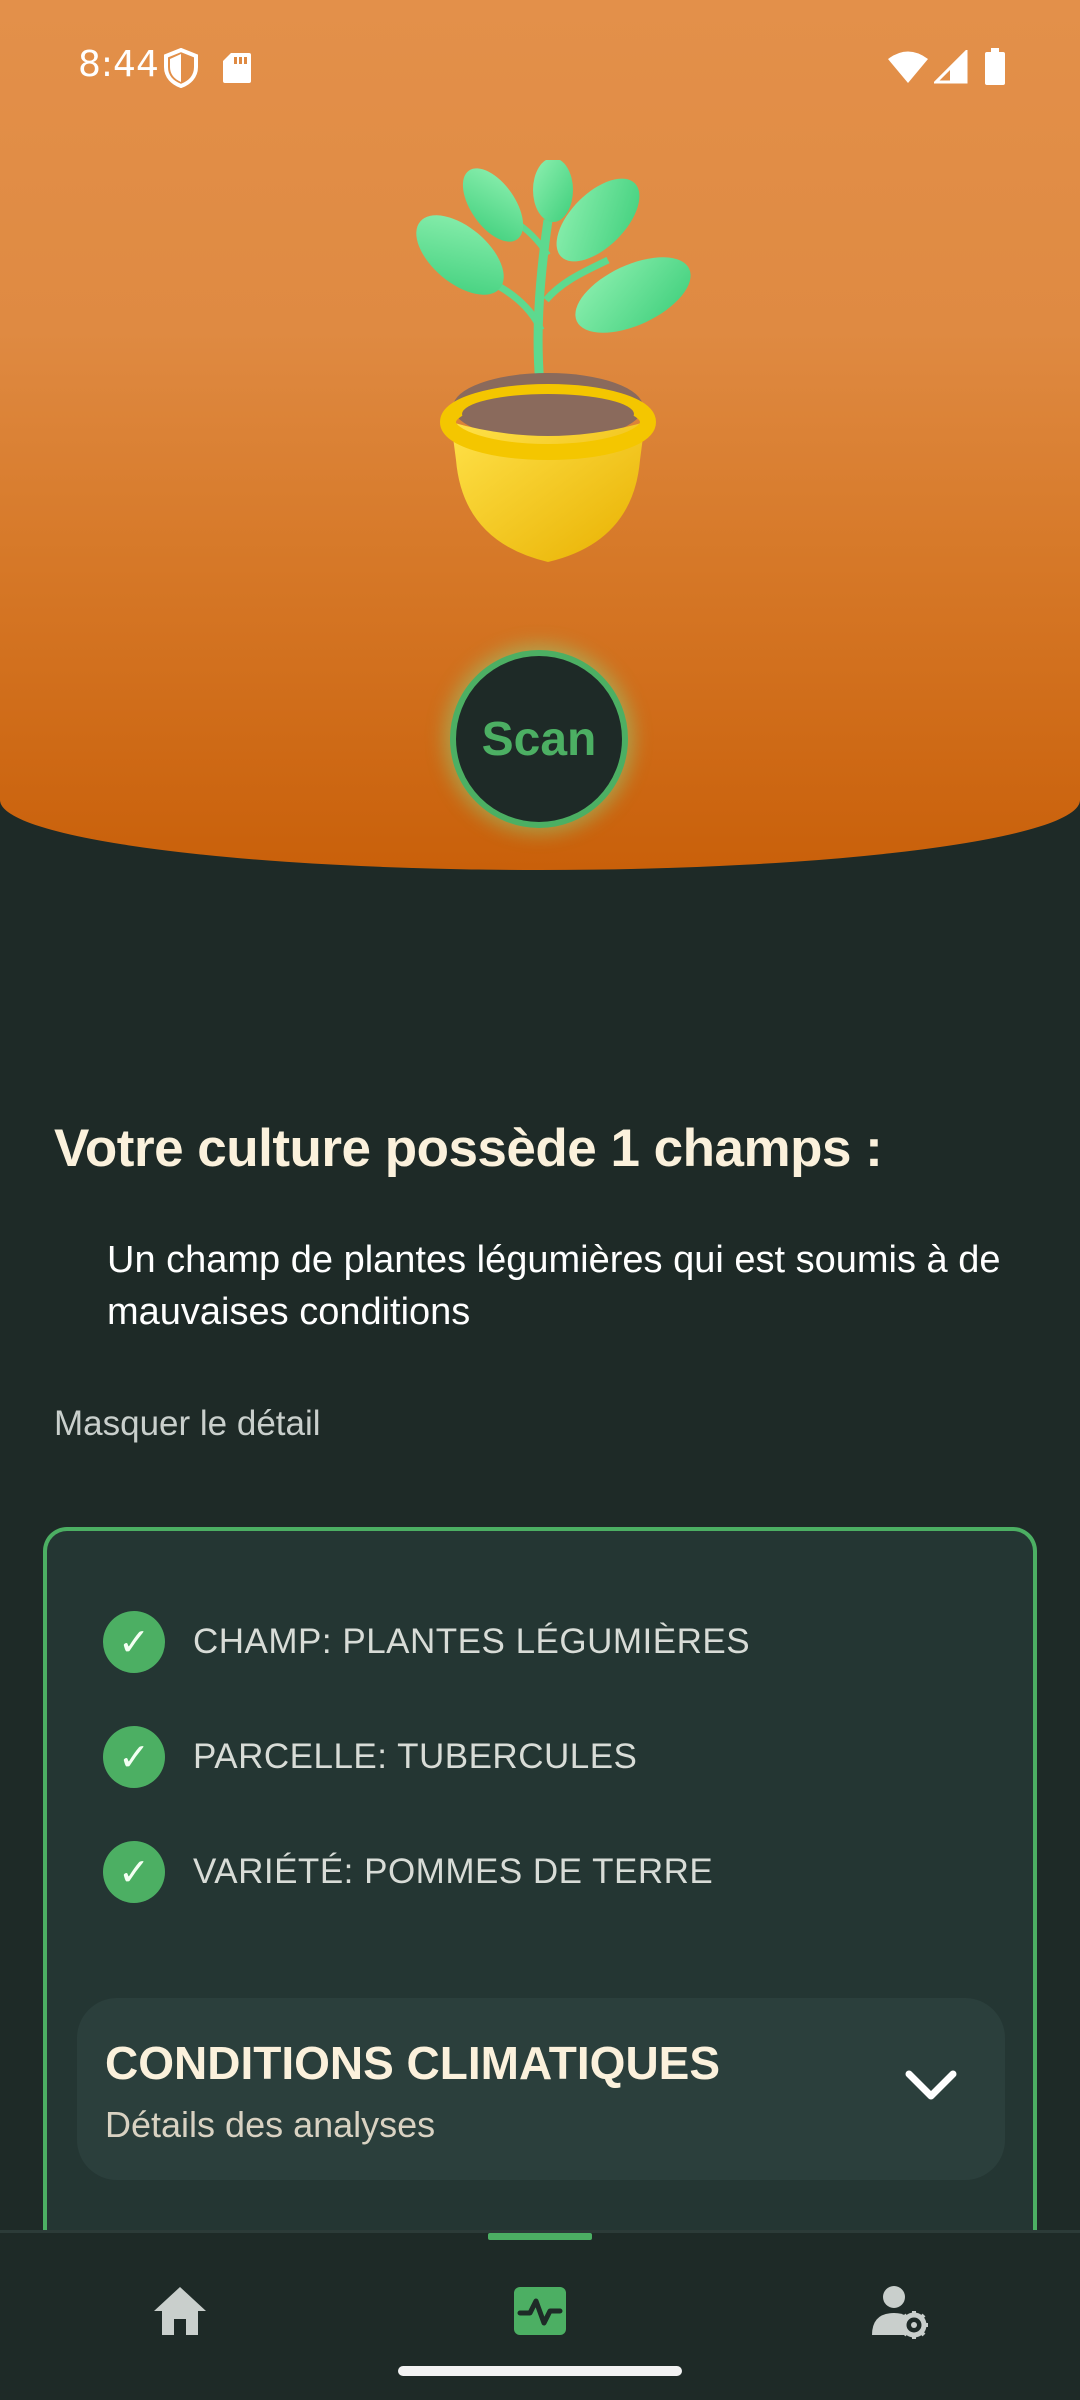  What do you see at coordinates (453, 1871) in the screenshot?
I see `variety-label: VARIÉTÉ: POMMES DE TERRE` at bounding box center [453, 1871].